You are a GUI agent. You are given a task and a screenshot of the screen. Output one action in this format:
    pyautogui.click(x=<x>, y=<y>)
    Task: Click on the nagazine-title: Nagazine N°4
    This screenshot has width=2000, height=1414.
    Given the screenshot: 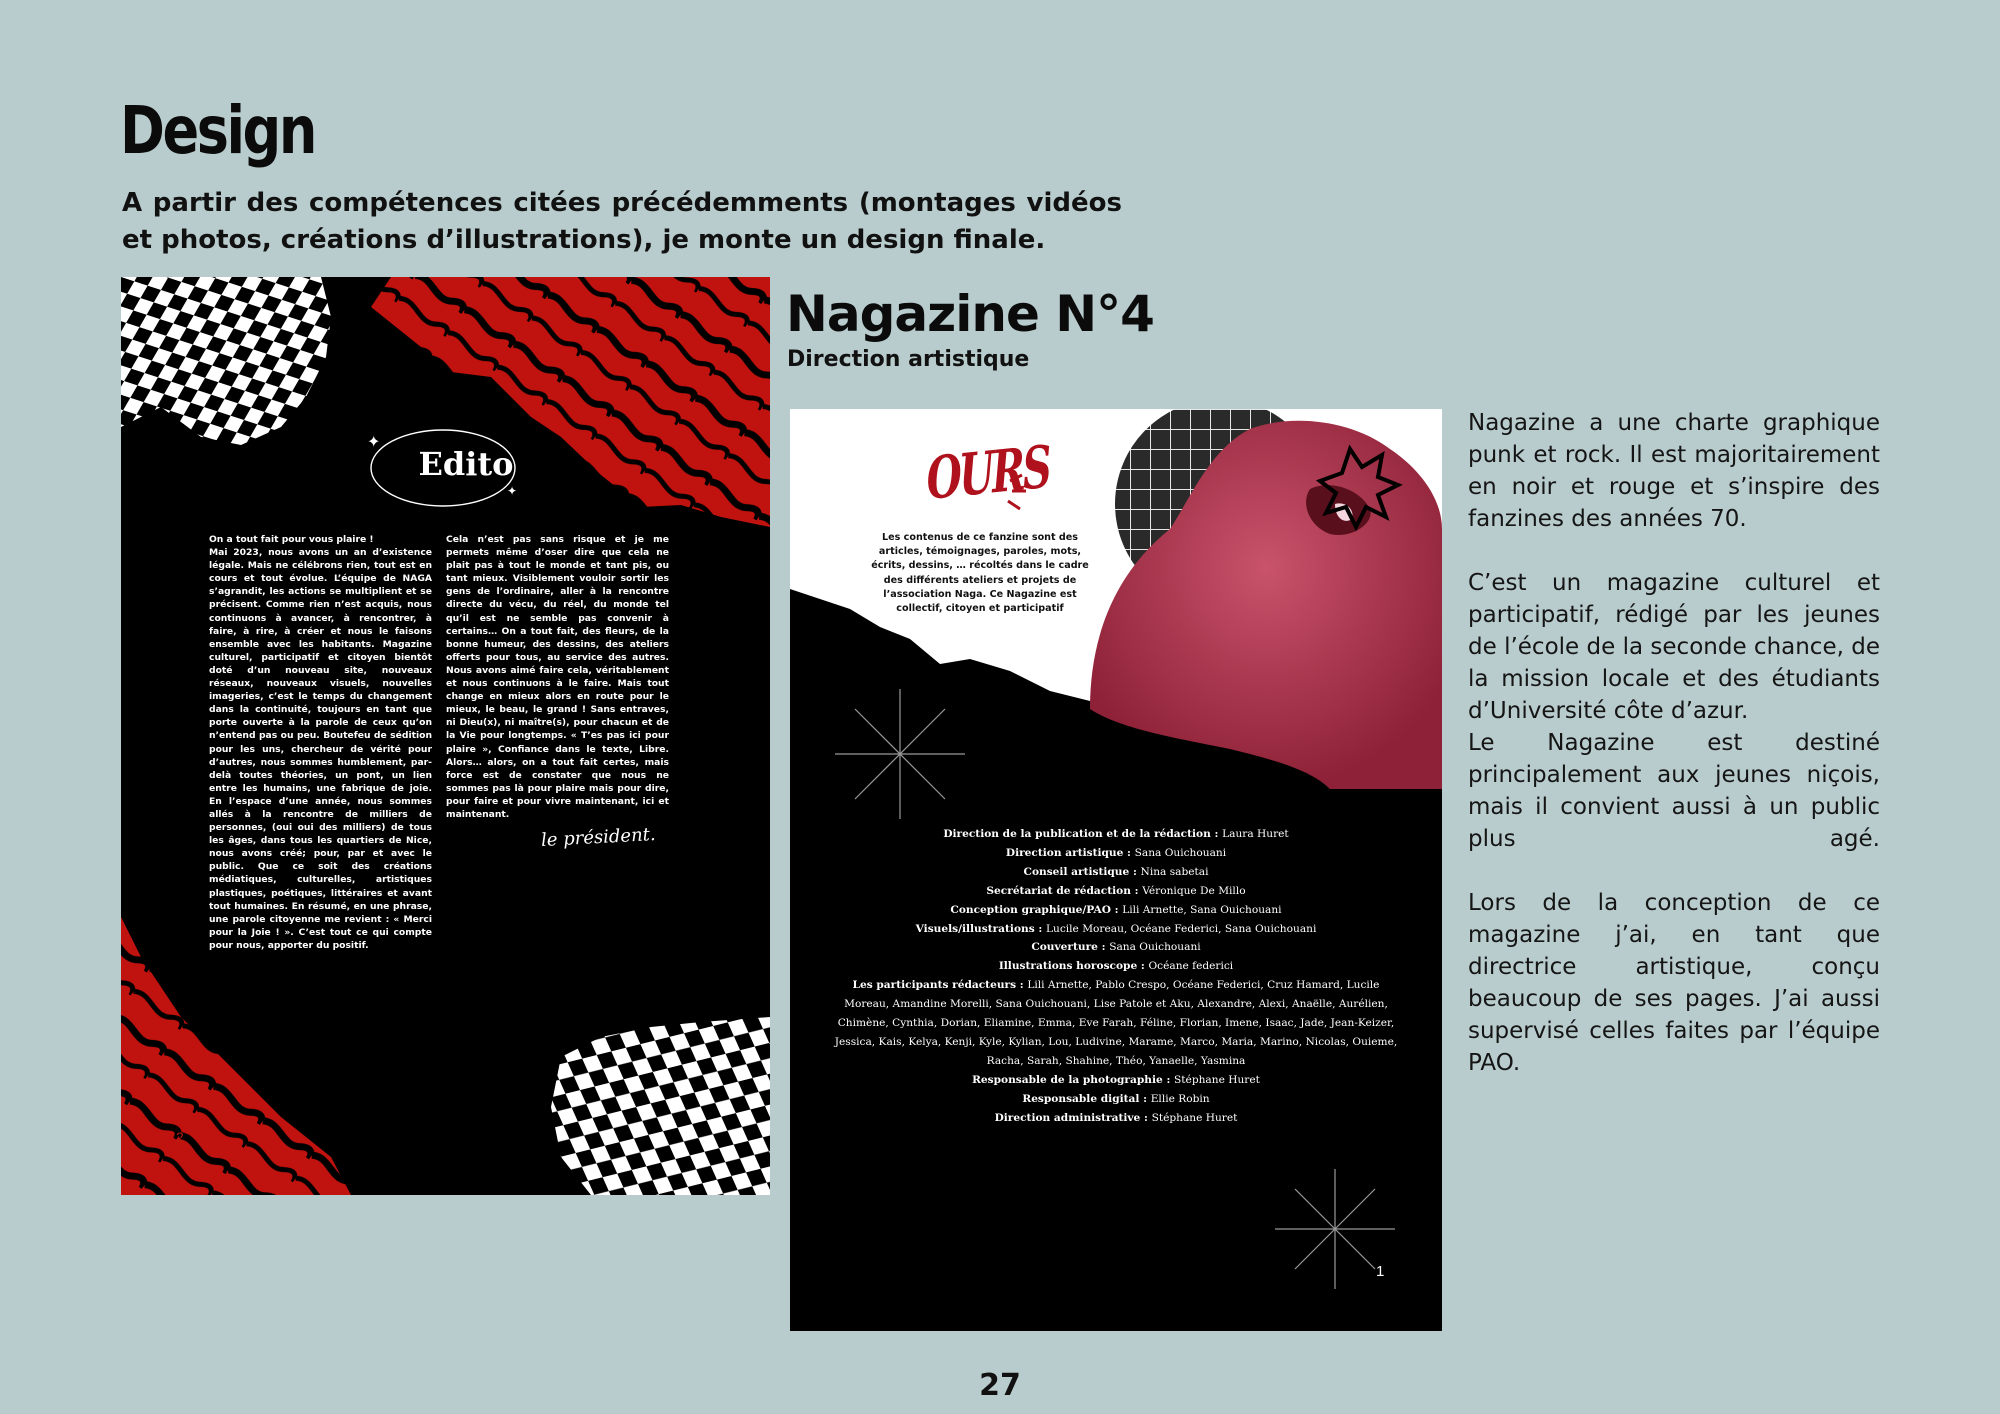 What is the action you would take?
    pyautogui.click(x=970, y=314)
    